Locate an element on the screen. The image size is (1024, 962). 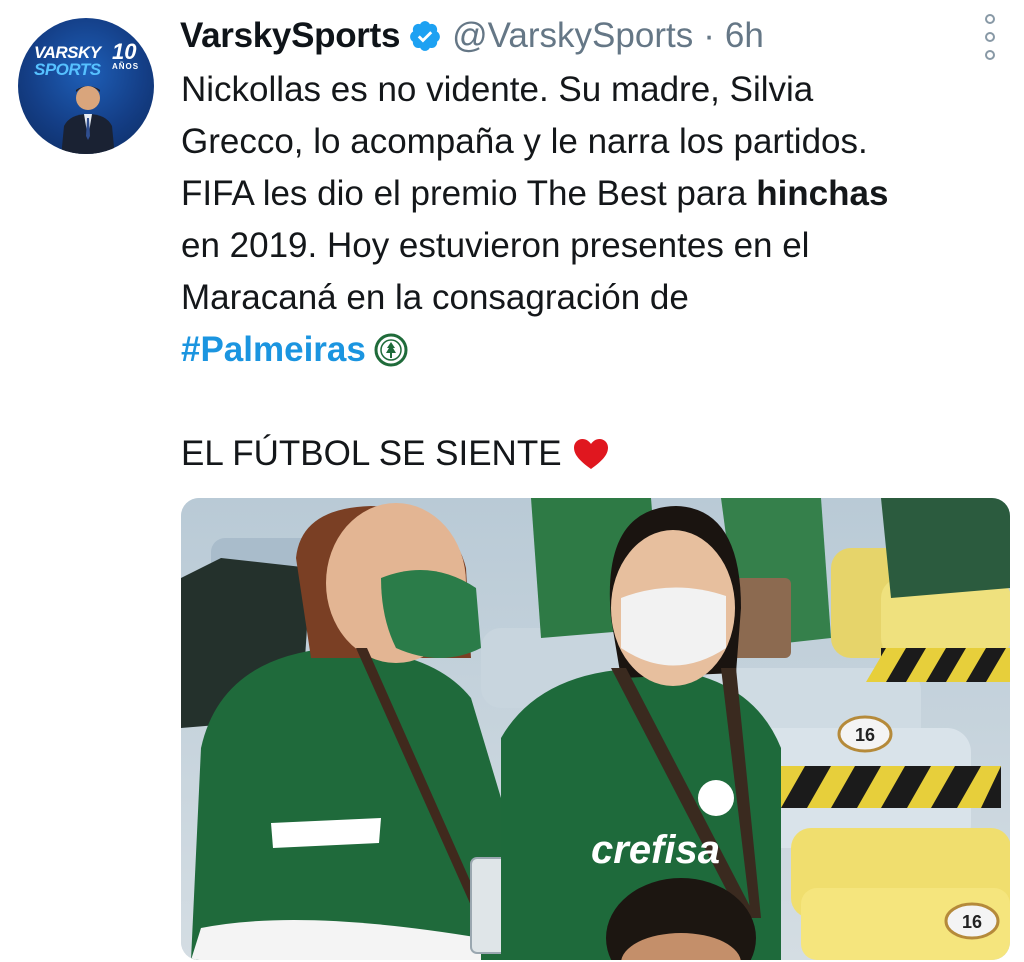
display-name: VarskySports is located at coordinates (290, 36).